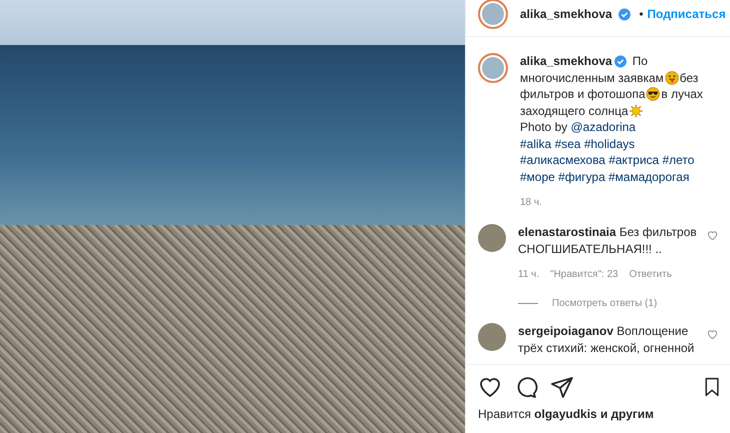 This screenshot has width=730, height=433. I want to click on hashtag-link: #актриса, so click(633, 160).